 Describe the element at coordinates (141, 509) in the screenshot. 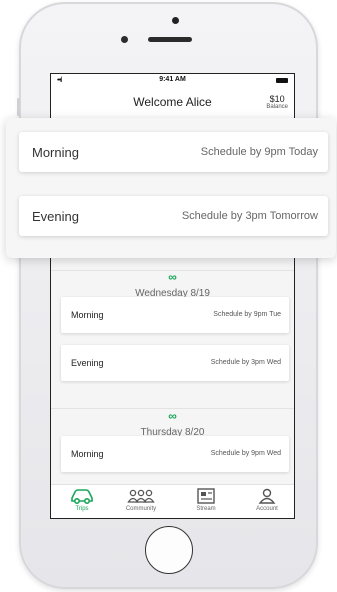

I see `tab-label: Community` at that location.